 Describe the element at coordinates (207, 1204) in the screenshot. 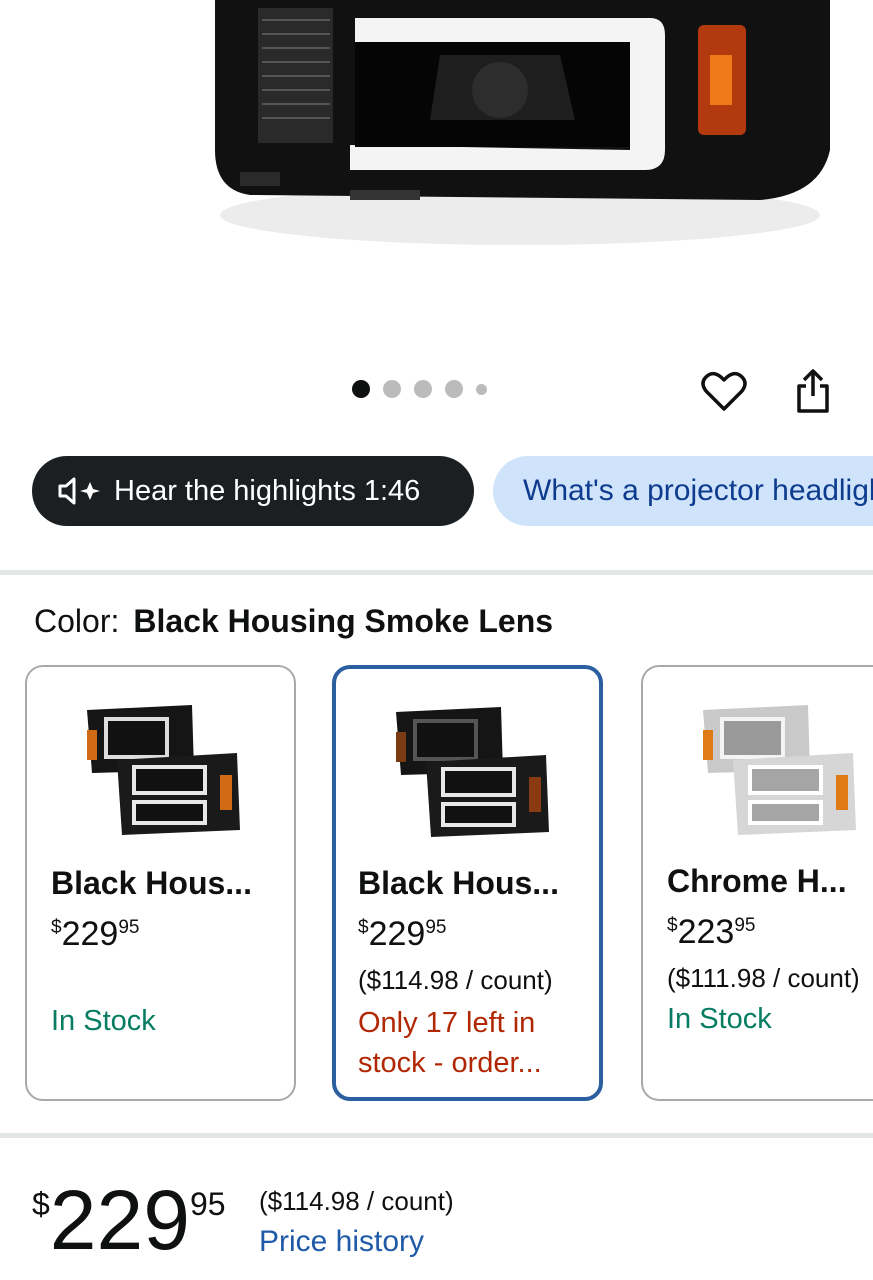

I see `price-fraction: 95` at that location.